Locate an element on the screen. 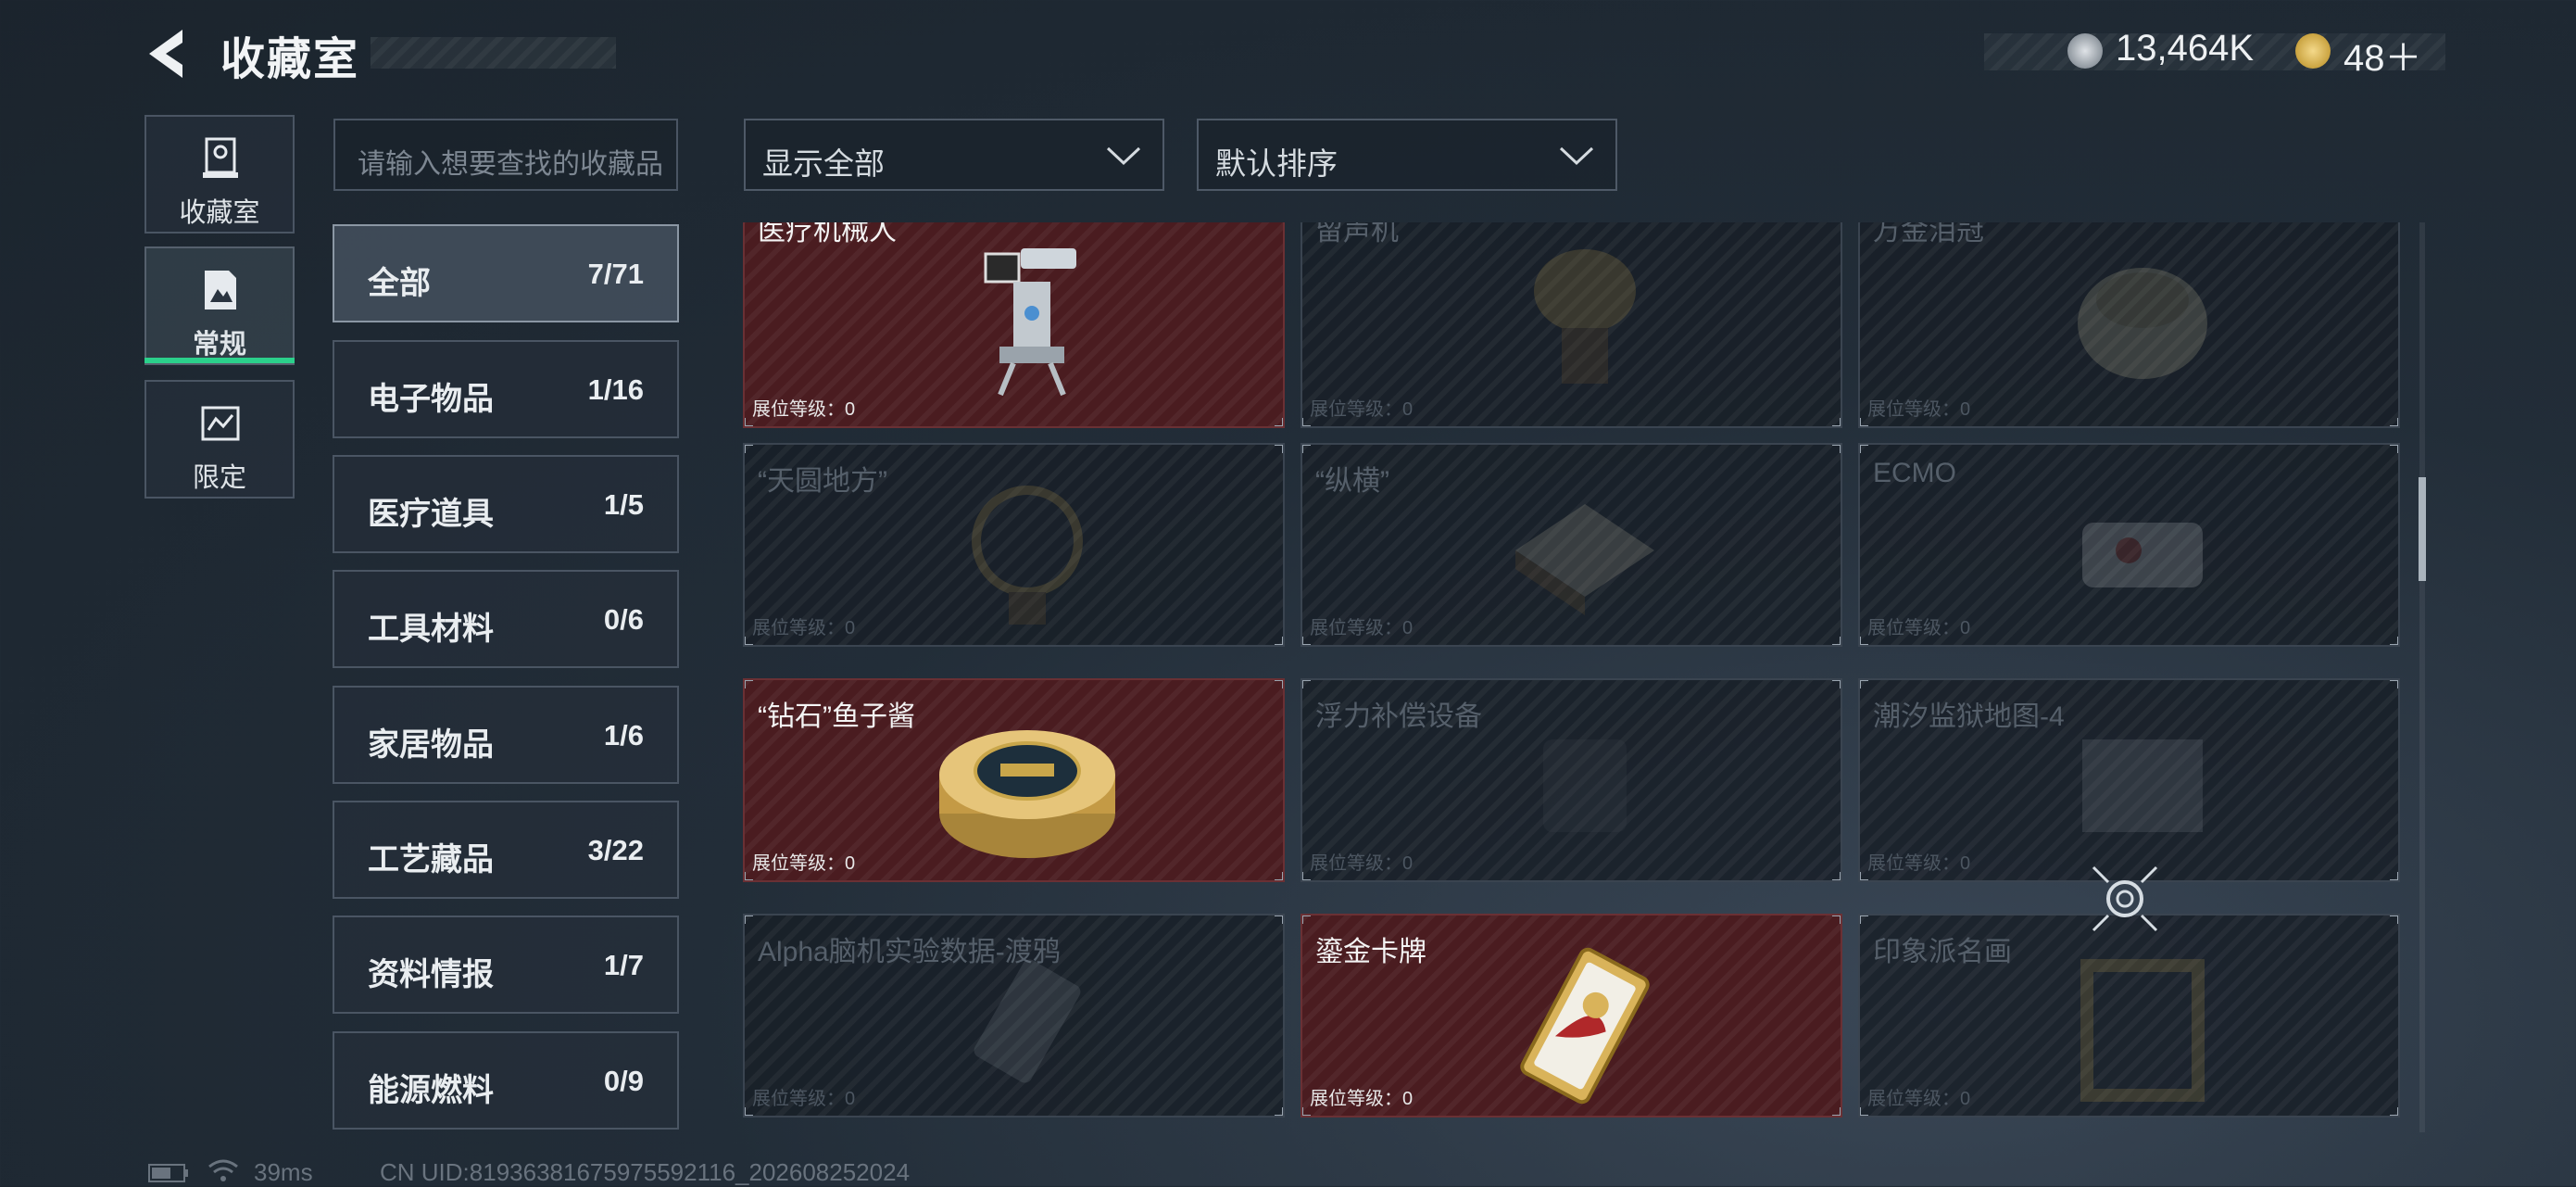 This screenshot has width=2576, height=1187. card-title: “天圆地方” is located at coordinates (822, 482).